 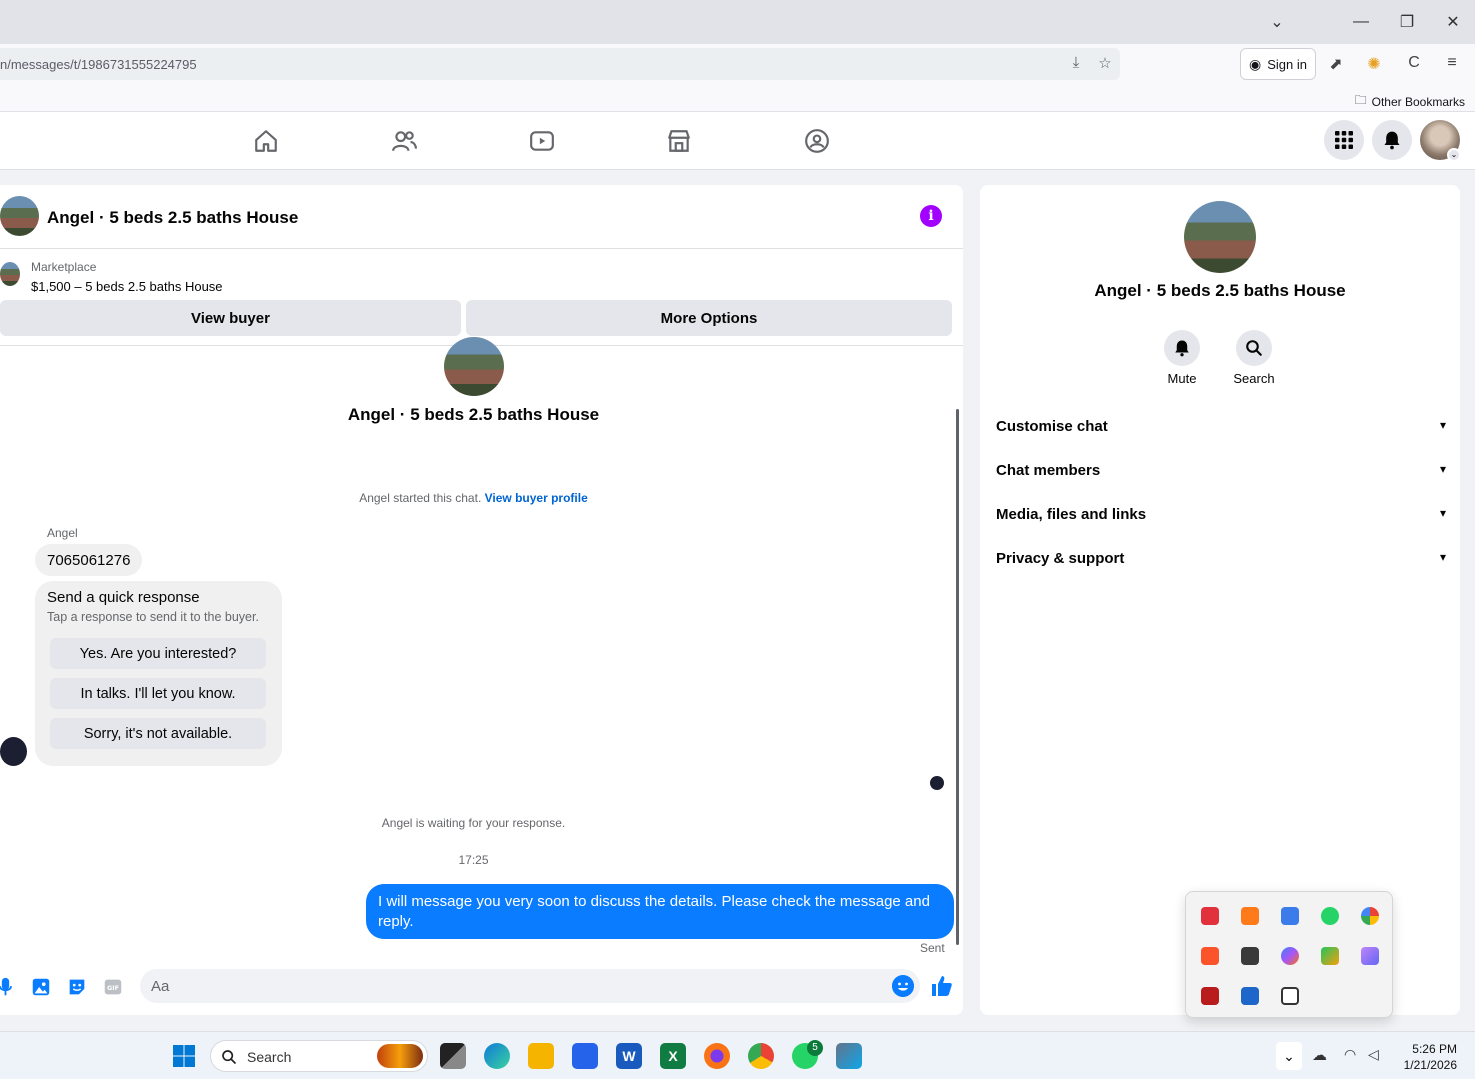 I want to click on url-bar: n/messages/t/1986731555224795 ⤓ ☆, so click(x=560, y=64).